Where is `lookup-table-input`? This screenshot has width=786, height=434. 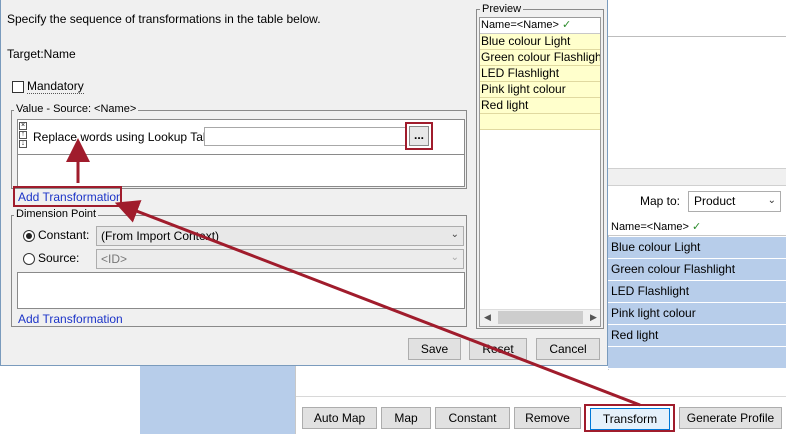
lookup-table-input is located at coordinates (305, 136).